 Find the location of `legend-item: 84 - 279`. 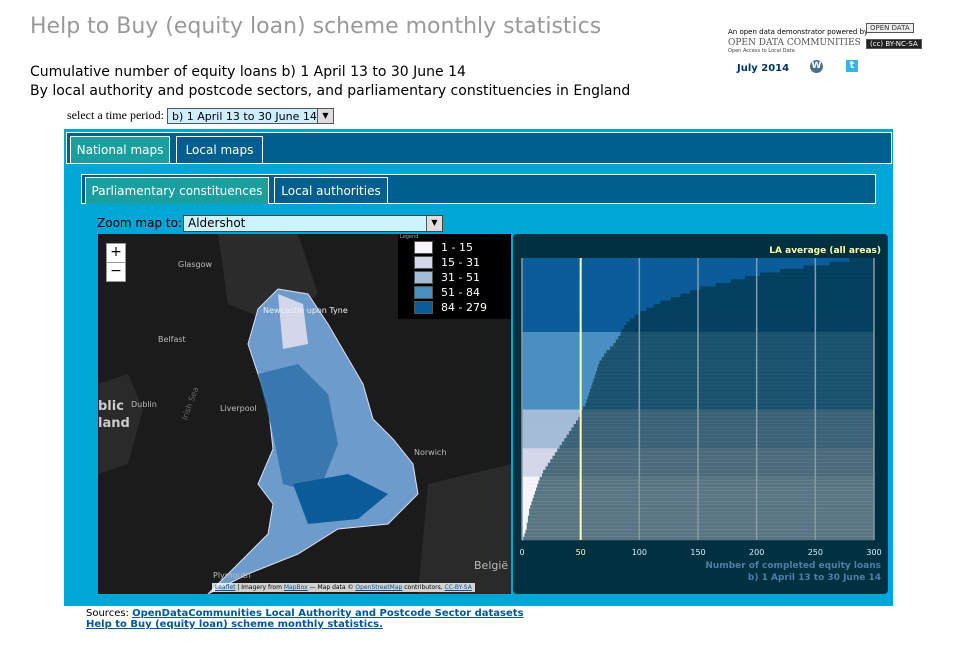

legend-item: 84 - 279 is located at coordinates (462, 307).